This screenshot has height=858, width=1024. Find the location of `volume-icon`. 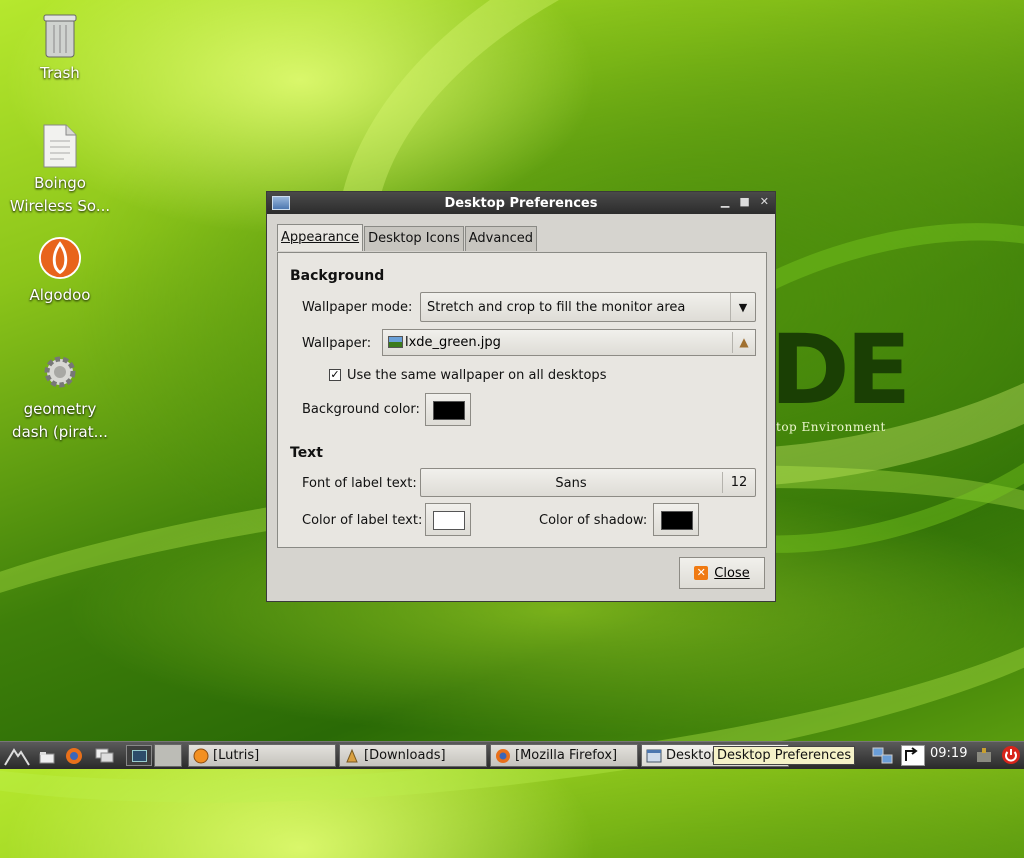

volume-icon is located at coordinates (984, 756).